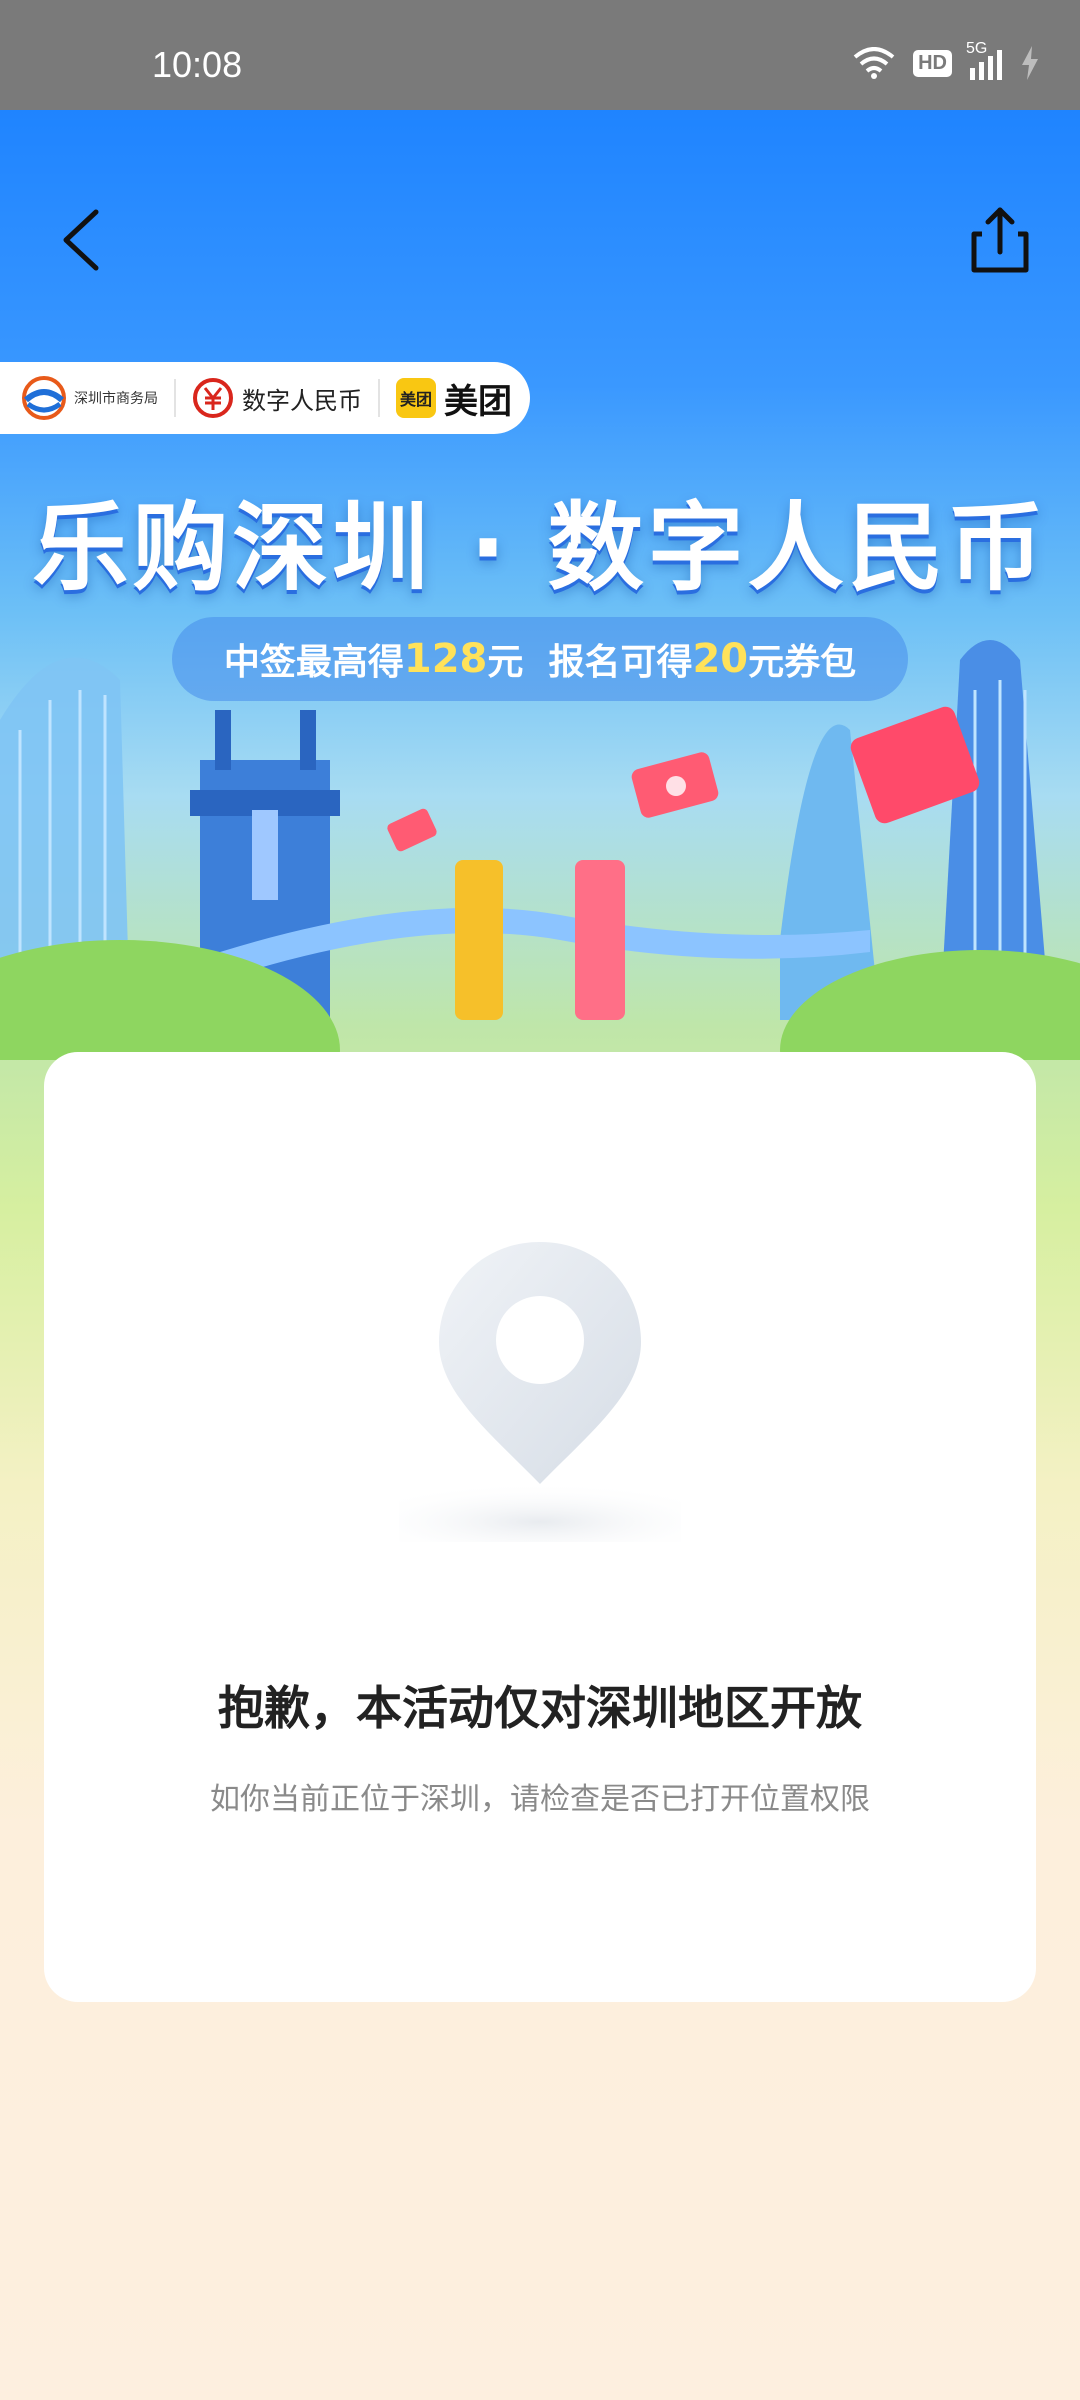 This screenshot has height=2400, width=1080. I want to click on wifi-icon, so click(874, 63).